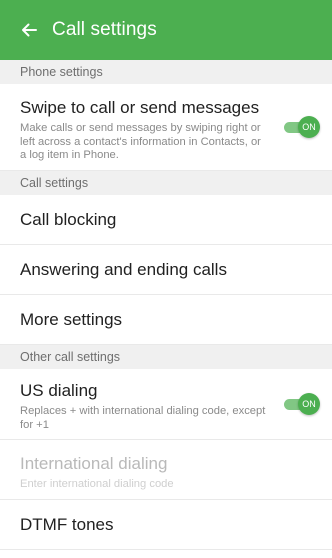  What do you see at coordinates (166, 183) in the screenshot?
I see `section-header-call-settings: Call settings` at bounding box center [166, 183].